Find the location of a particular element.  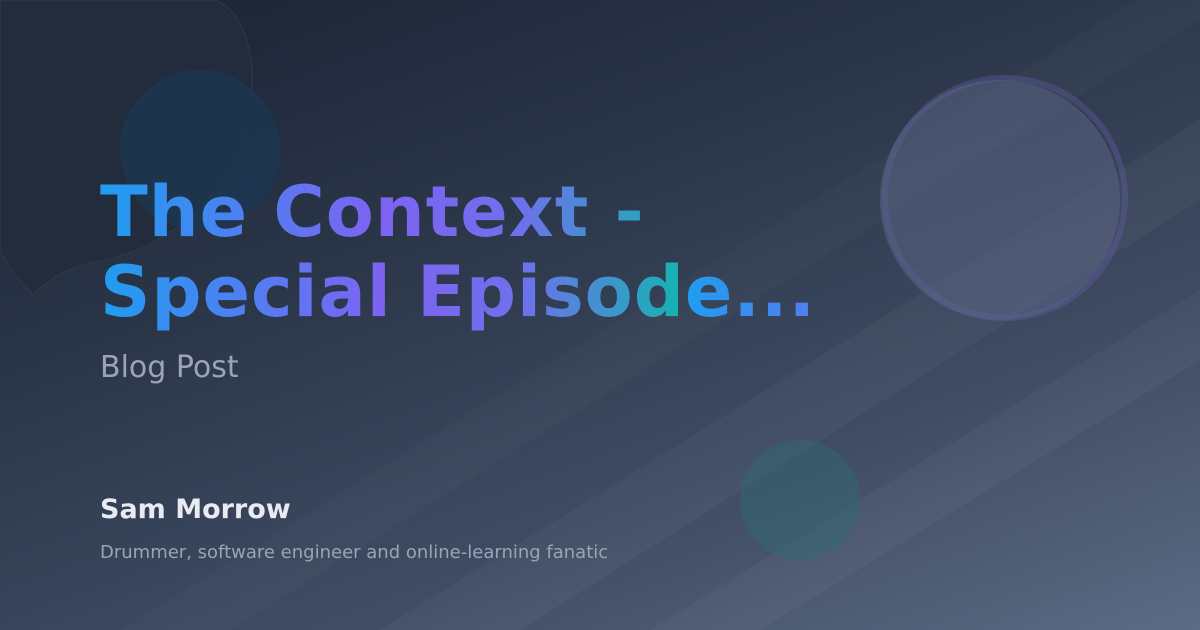

post-title-line-1: The Context - is located at coordinates (372, 212).